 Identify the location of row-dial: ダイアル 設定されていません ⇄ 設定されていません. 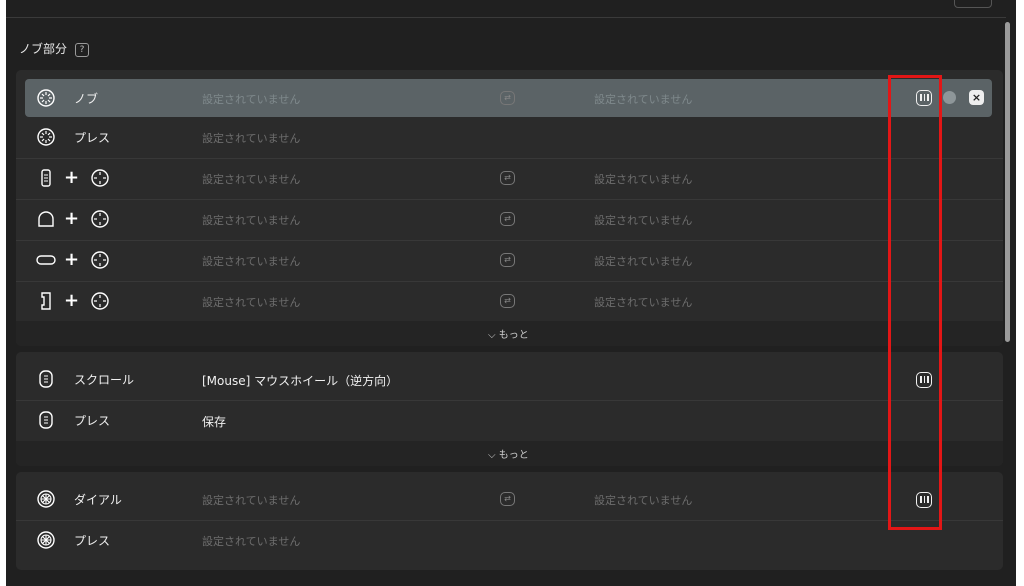
(509, 500).